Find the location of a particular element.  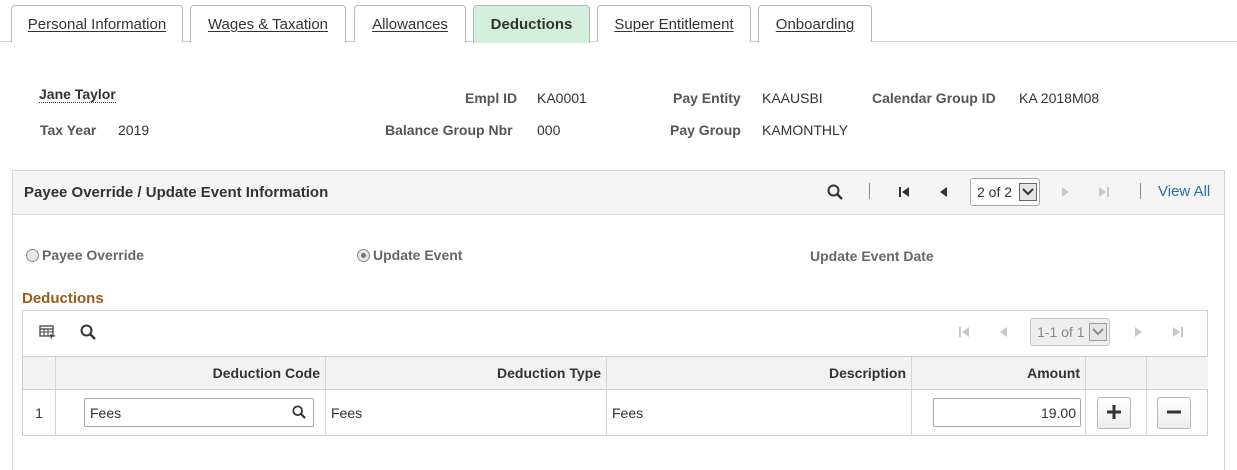

tab-onboarding: Onboarding is located at coordinates (815, 23).